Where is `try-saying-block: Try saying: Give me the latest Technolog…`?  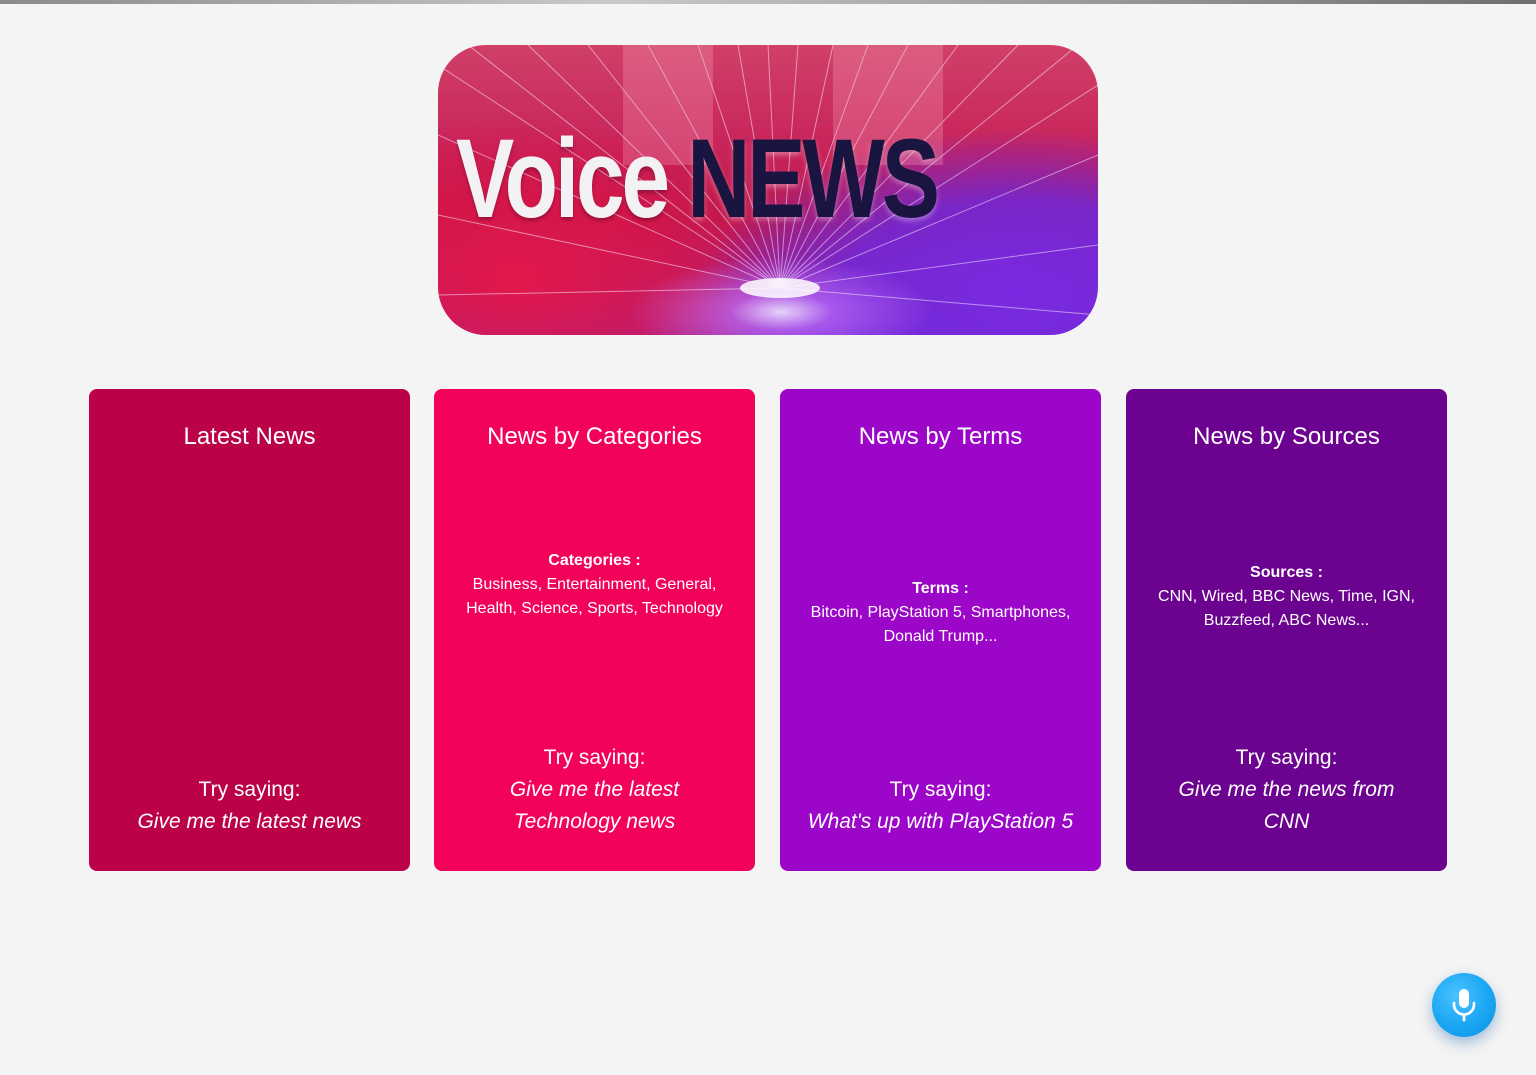
try-saying-block: Try saying: Give me the latest Technolog… is located at coordinates (594, 790).